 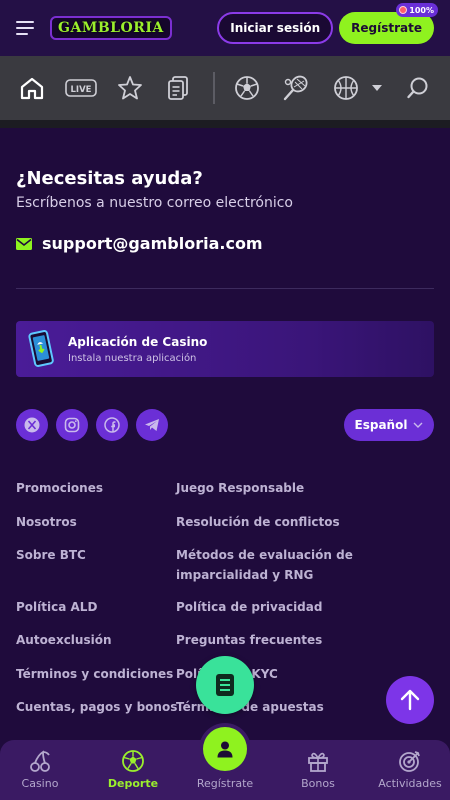 I want to click on bonus-badge: 100%, so click(x=417, y=10).